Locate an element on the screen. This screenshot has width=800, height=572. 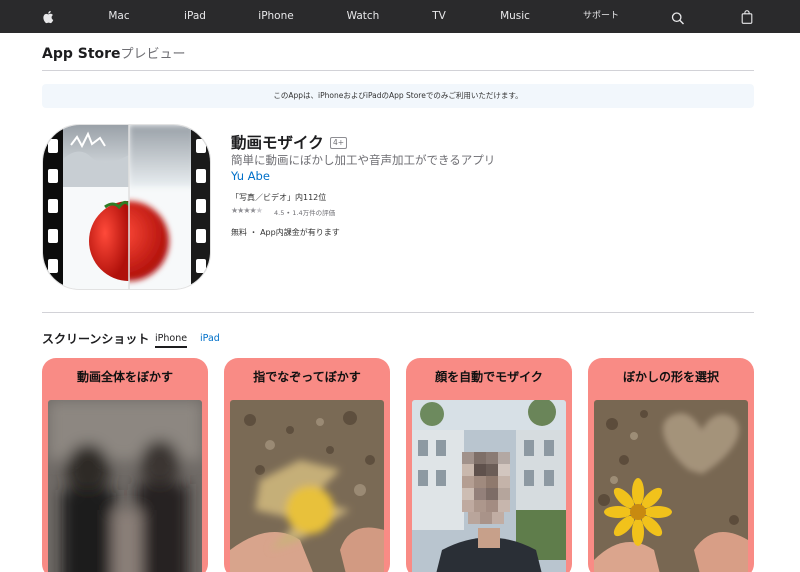
screenshot-caption: ぼかしの形を選択 is located at coordinates (670, 377).